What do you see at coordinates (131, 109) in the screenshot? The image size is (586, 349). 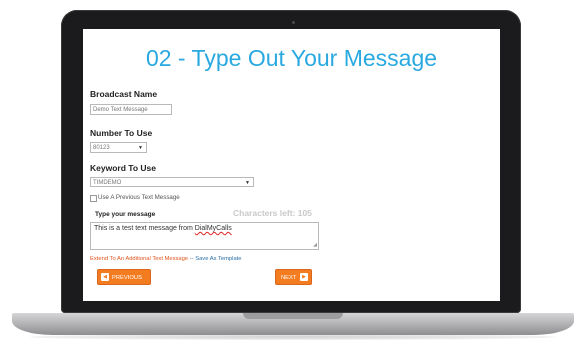 I see `broadcast-name-input: Demo Text Message` at bounding box center [131, 109].